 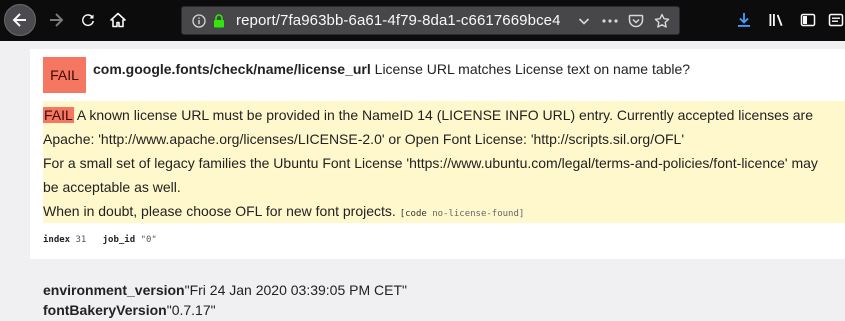 I want to click on sidebar-icon, so click(x=808, y=20).